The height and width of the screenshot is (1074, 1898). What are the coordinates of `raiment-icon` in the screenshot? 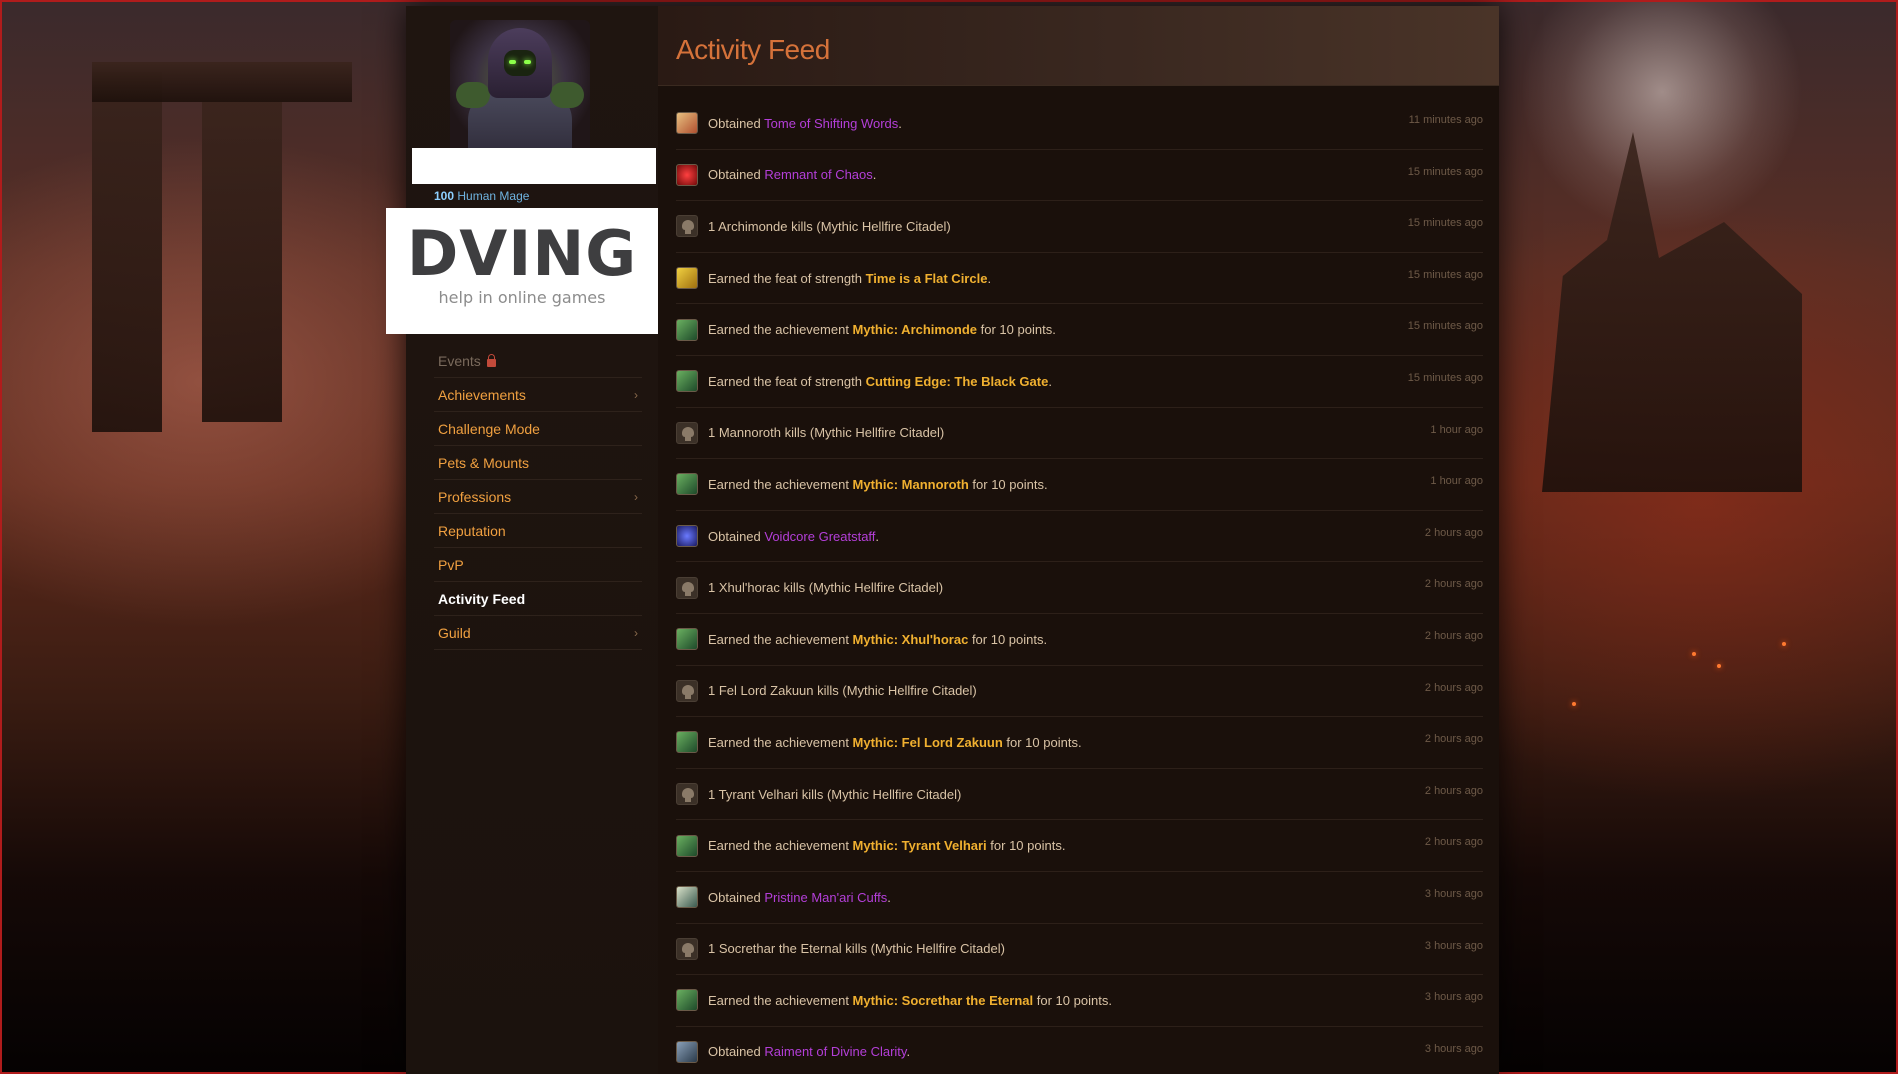 It's located at (687, 1051).